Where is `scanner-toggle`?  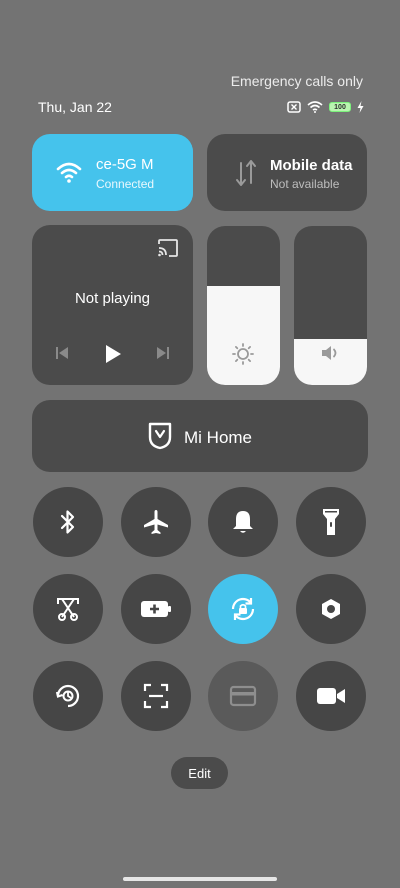
scanner-toggle is located at coordinates (156, 696).